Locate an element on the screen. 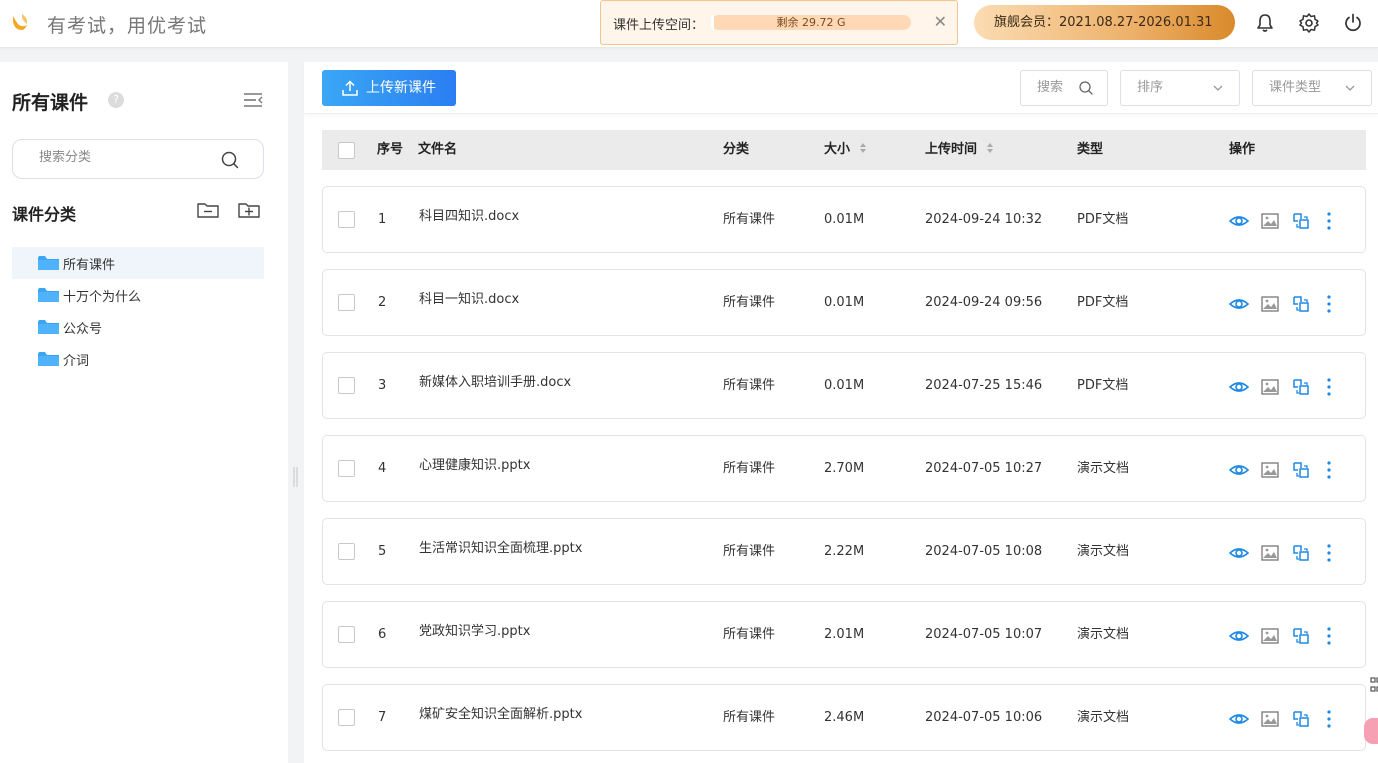 This screenshot has height=763, width=1378. gear-icon is located at coordinates (1309, 23).